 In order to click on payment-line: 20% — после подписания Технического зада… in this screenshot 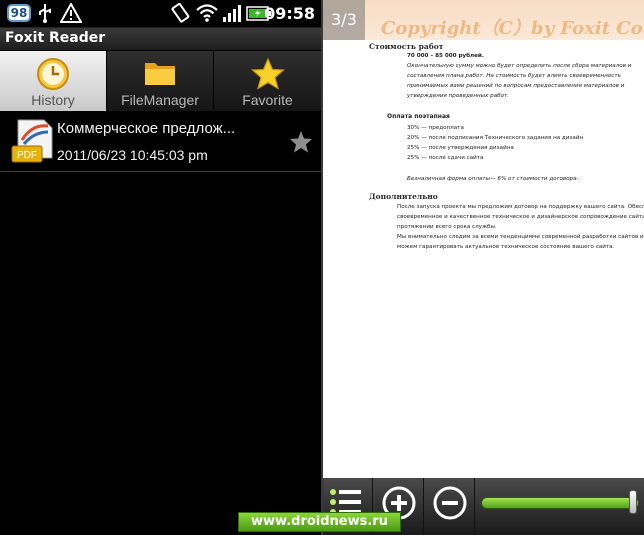, I will do `click(495, 138)`.